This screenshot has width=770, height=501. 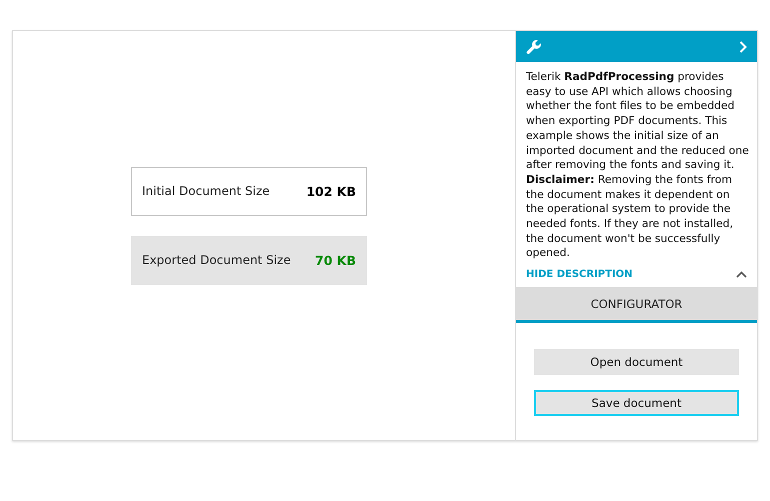 I want to click on size-value: 70 KB, so click(x=335, y=260).